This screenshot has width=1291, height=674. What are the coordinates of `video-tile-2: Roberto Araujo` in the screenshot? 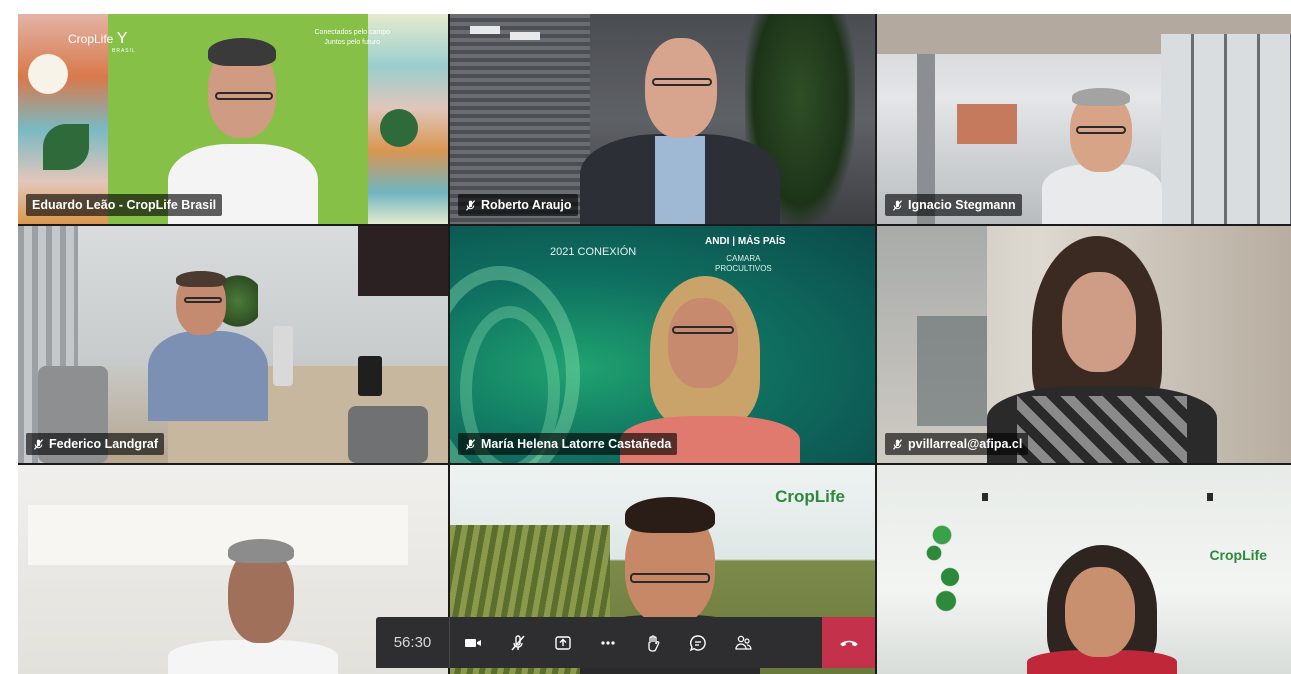 It's located at (662, 119).